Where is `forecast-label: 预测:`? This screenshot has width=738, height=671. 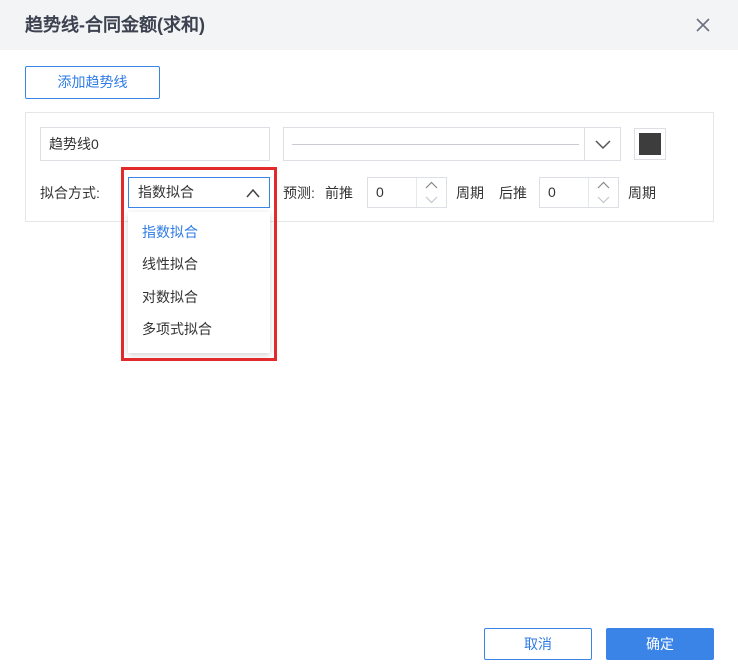 forecast-label: 预测: is located at coordinates (299, 193).